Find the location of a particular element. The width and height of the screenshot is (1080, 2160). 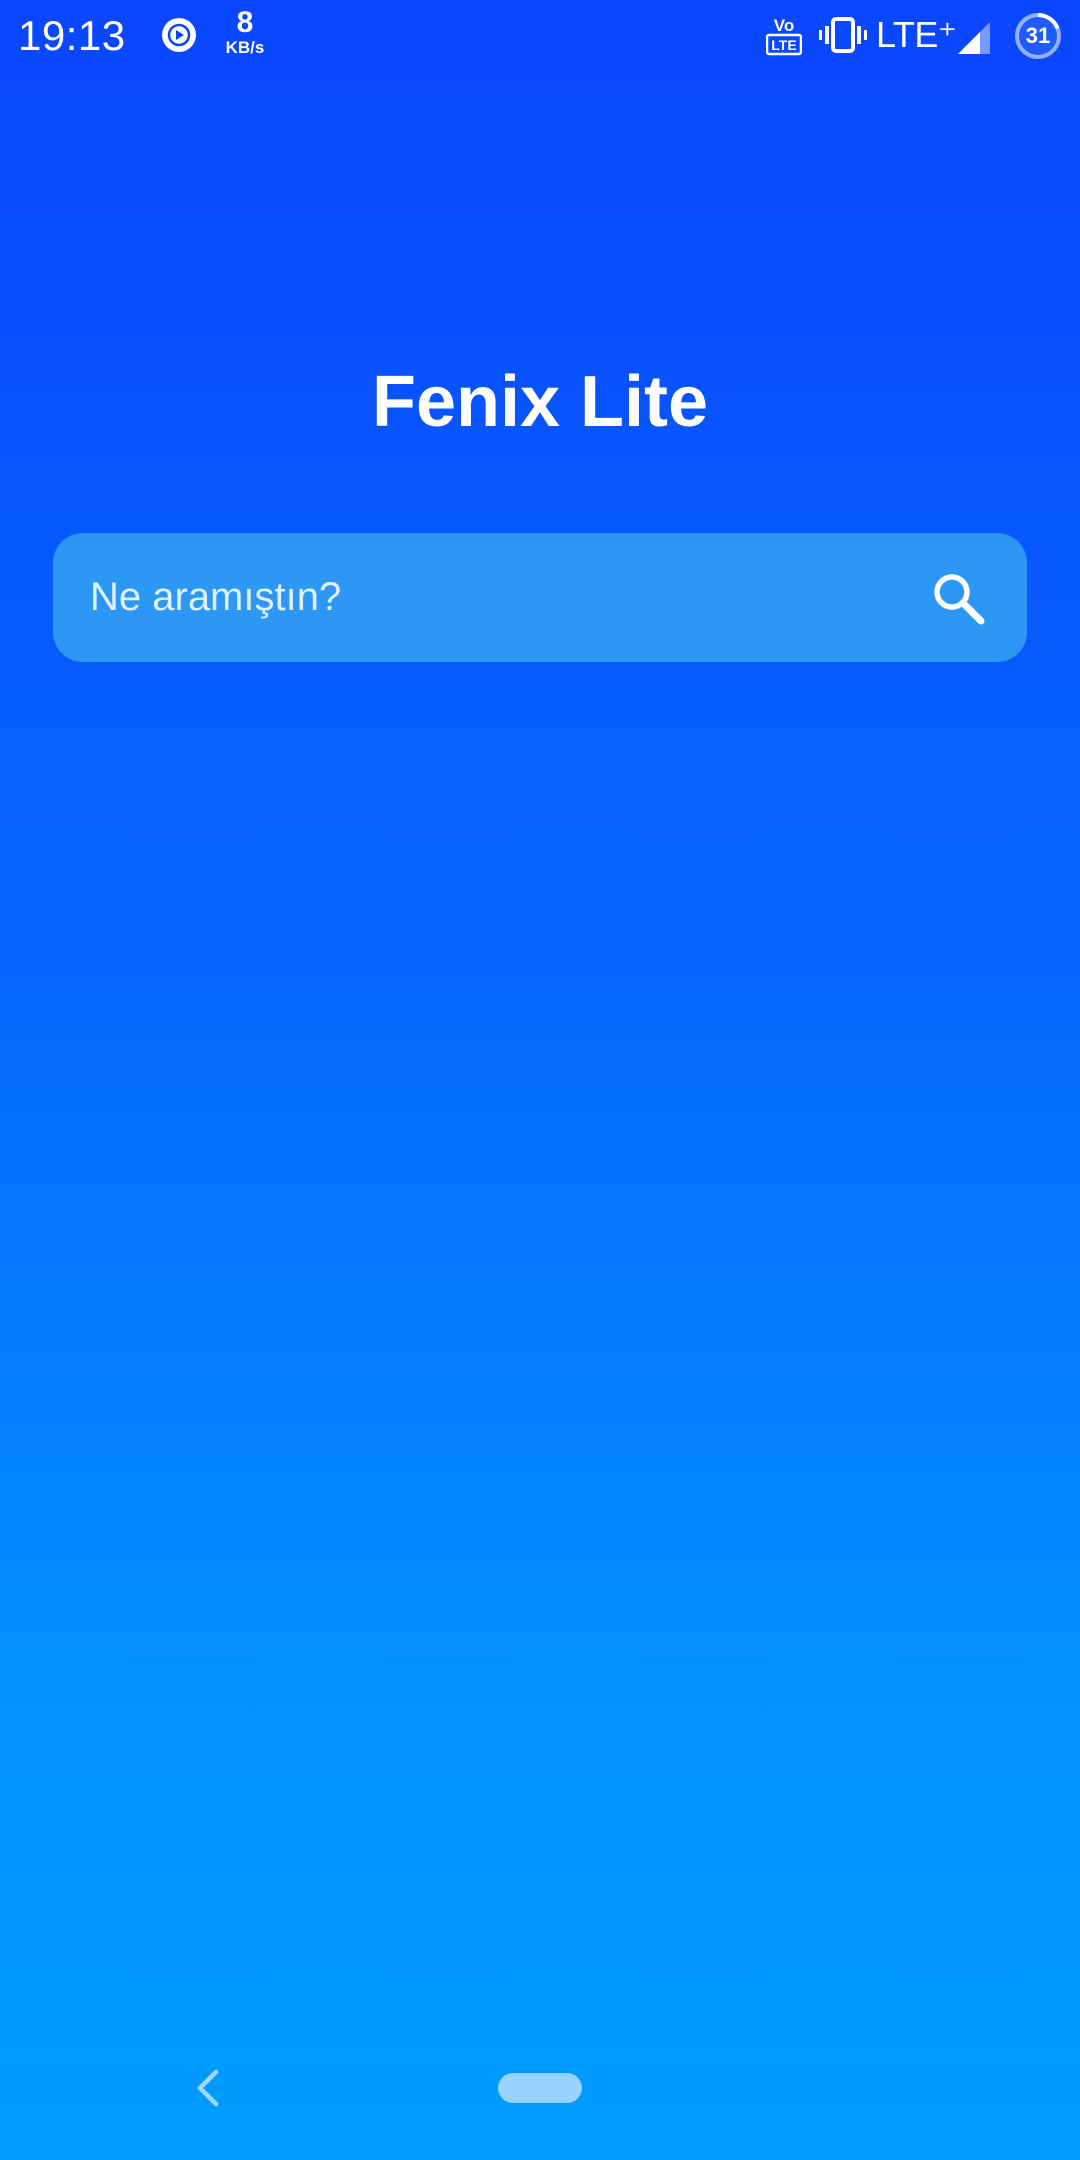

search-input is located at coordinates (493, 597).